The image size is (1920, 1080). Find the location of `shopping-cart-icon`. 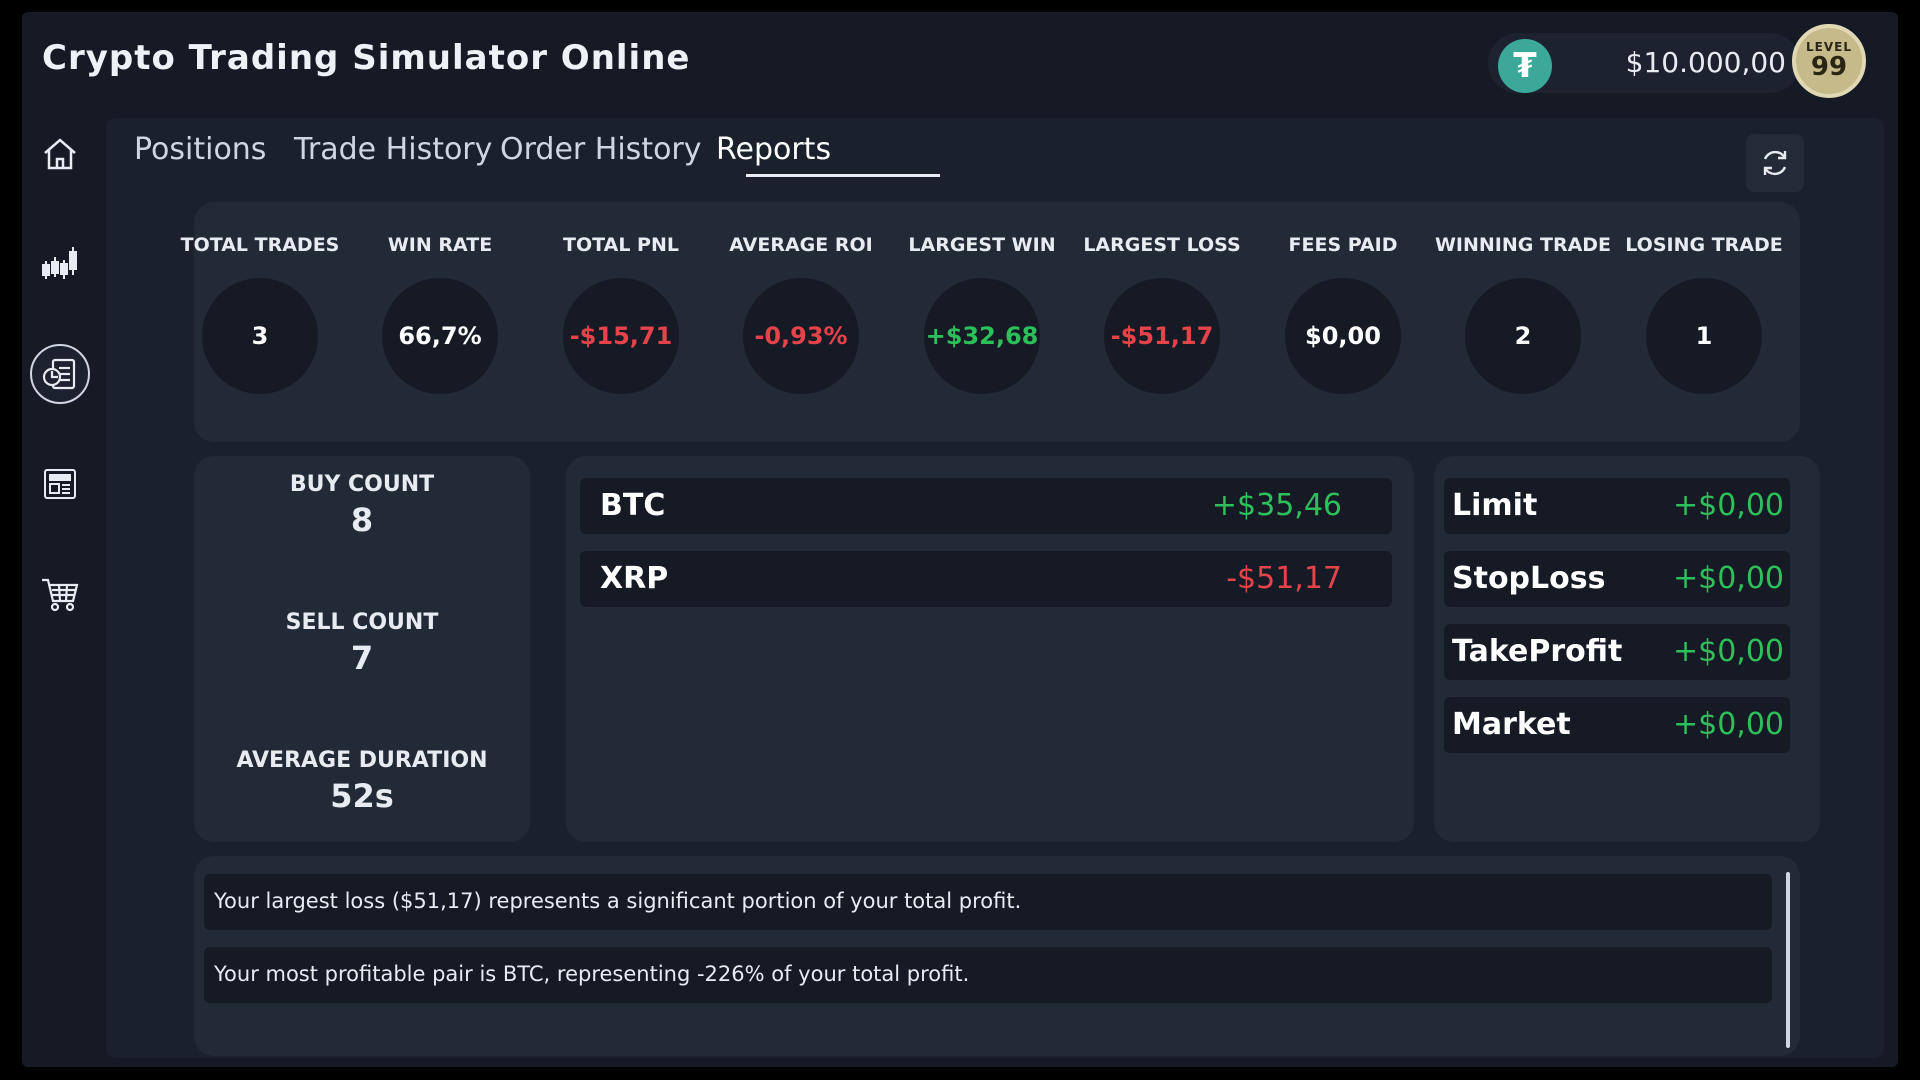

shopping-cart-icon is located at coordinates (60, 595).